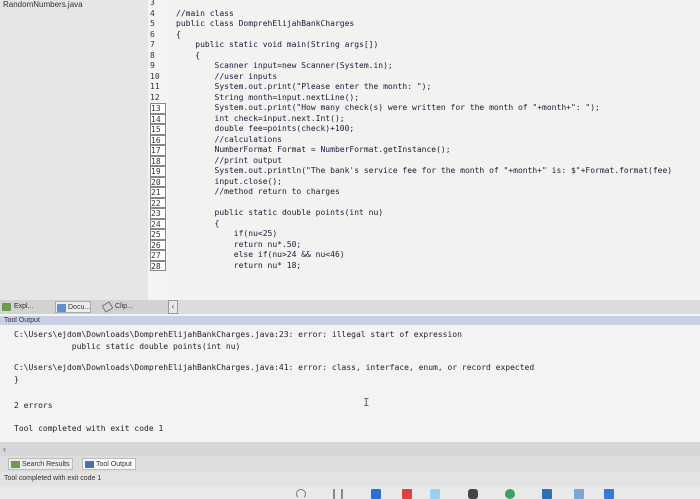 Image resolution: width=700 pixels, height=499 pixels. Describe the element at coordinates (127, 346) in the screenshot. I see `tool-output-line: public static double points(int nu)` at that location.